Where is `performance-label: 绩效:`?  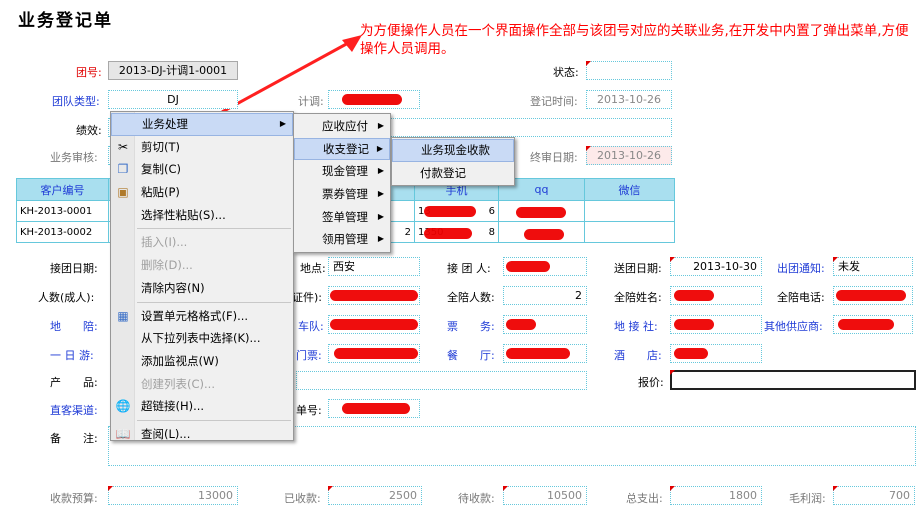
performance-label: 绩效: is located at coordinates (89, 130).